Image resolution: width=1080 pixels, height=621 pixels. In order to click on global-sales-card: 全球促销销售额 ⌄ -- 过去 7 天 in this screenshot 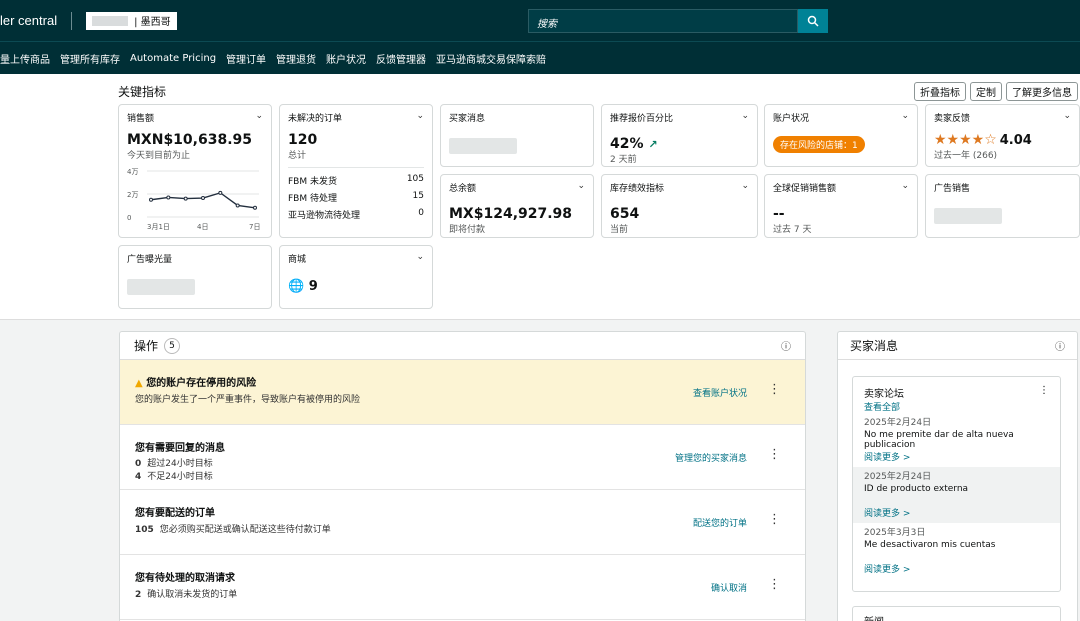, I will do `click(841, 206)`.